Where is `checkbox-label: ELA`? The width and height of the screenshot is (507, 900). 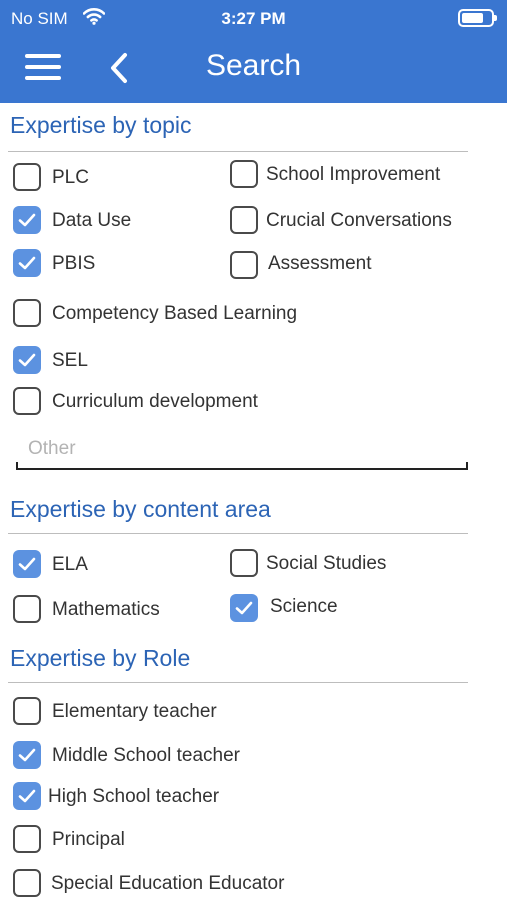 checkbox-label: ELA is located at coordinates (70, 564).